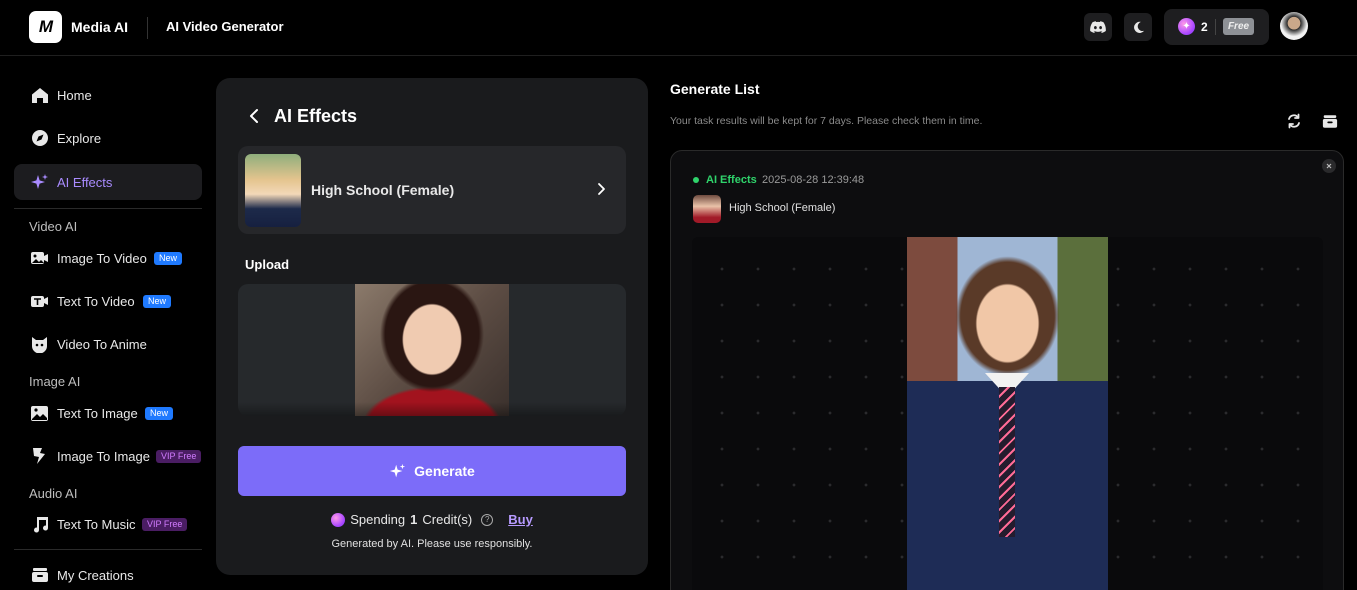 This screenshot has height=590, width=1357. What do you see at coordinates (267, 264) in the screenshot?
I see `upload-label: Upload` at bounding box center [267, 264].